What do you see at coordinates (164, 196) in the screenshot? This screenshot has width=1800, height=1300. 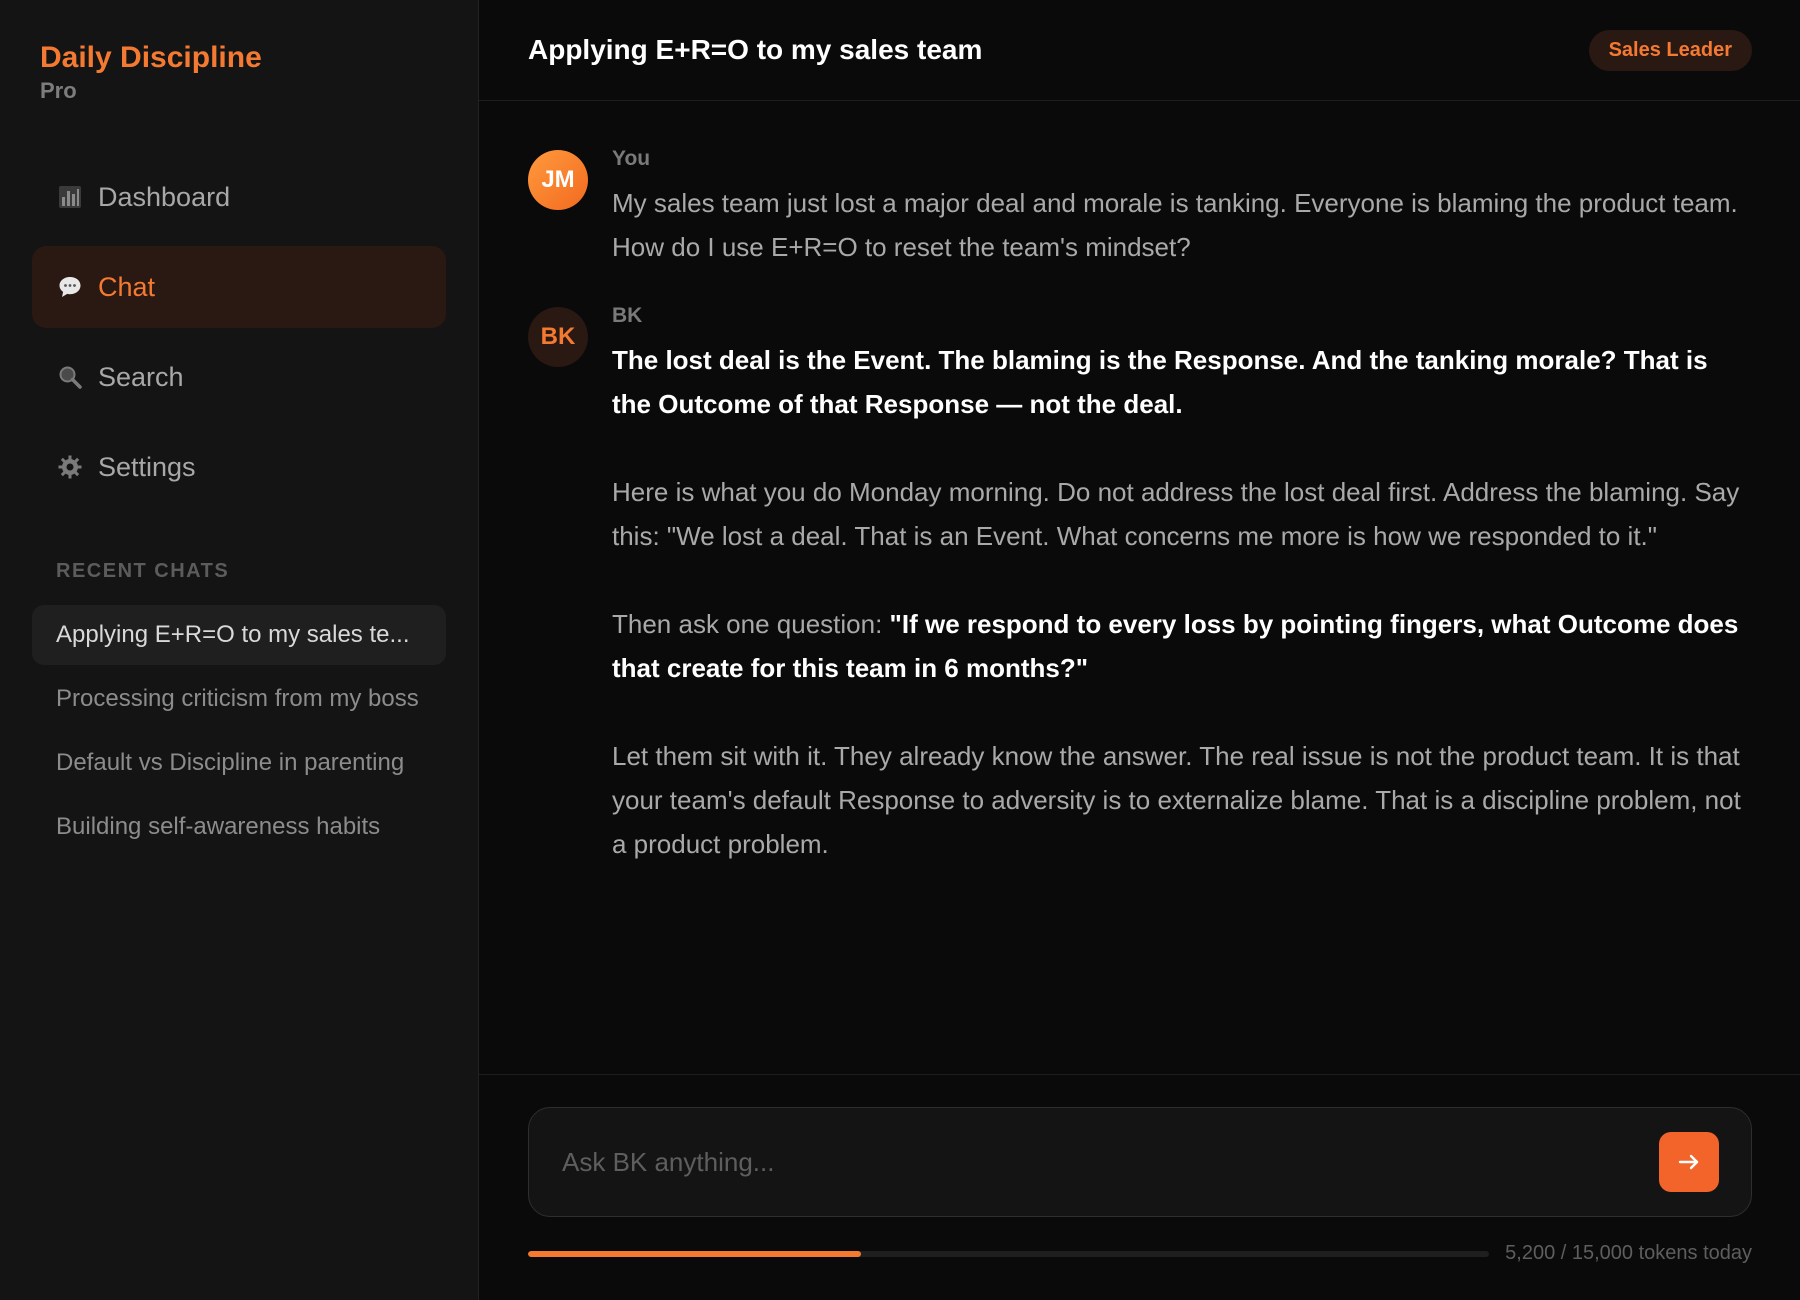 I see `sidebar-item-label: Dashboard` at bounding box center [164, 196].